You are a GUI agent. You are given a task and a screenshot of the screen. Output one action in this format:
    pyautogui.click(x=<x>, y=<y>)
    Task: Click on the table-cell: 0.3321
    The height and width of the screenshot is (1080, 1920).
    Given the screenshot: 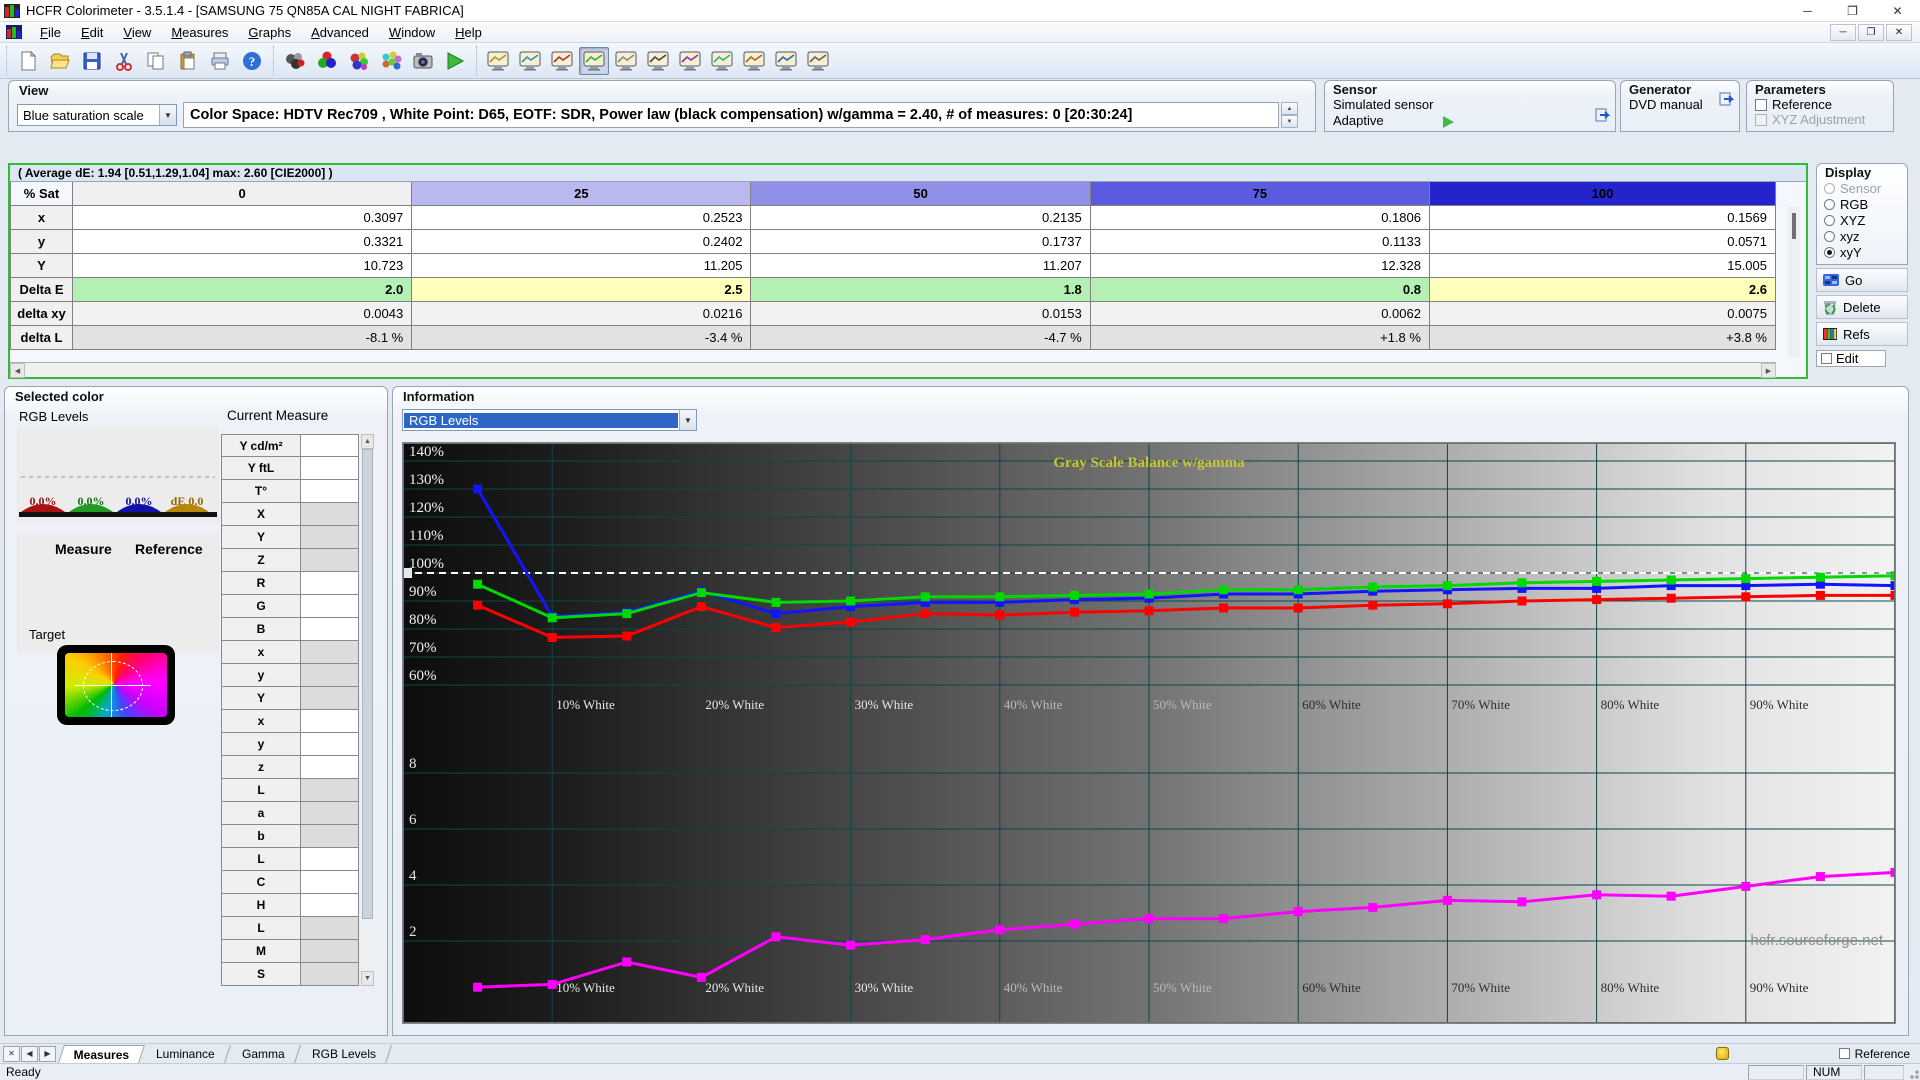 What is the action you would take?
    pyautogui.click(x=243, y=242)
    